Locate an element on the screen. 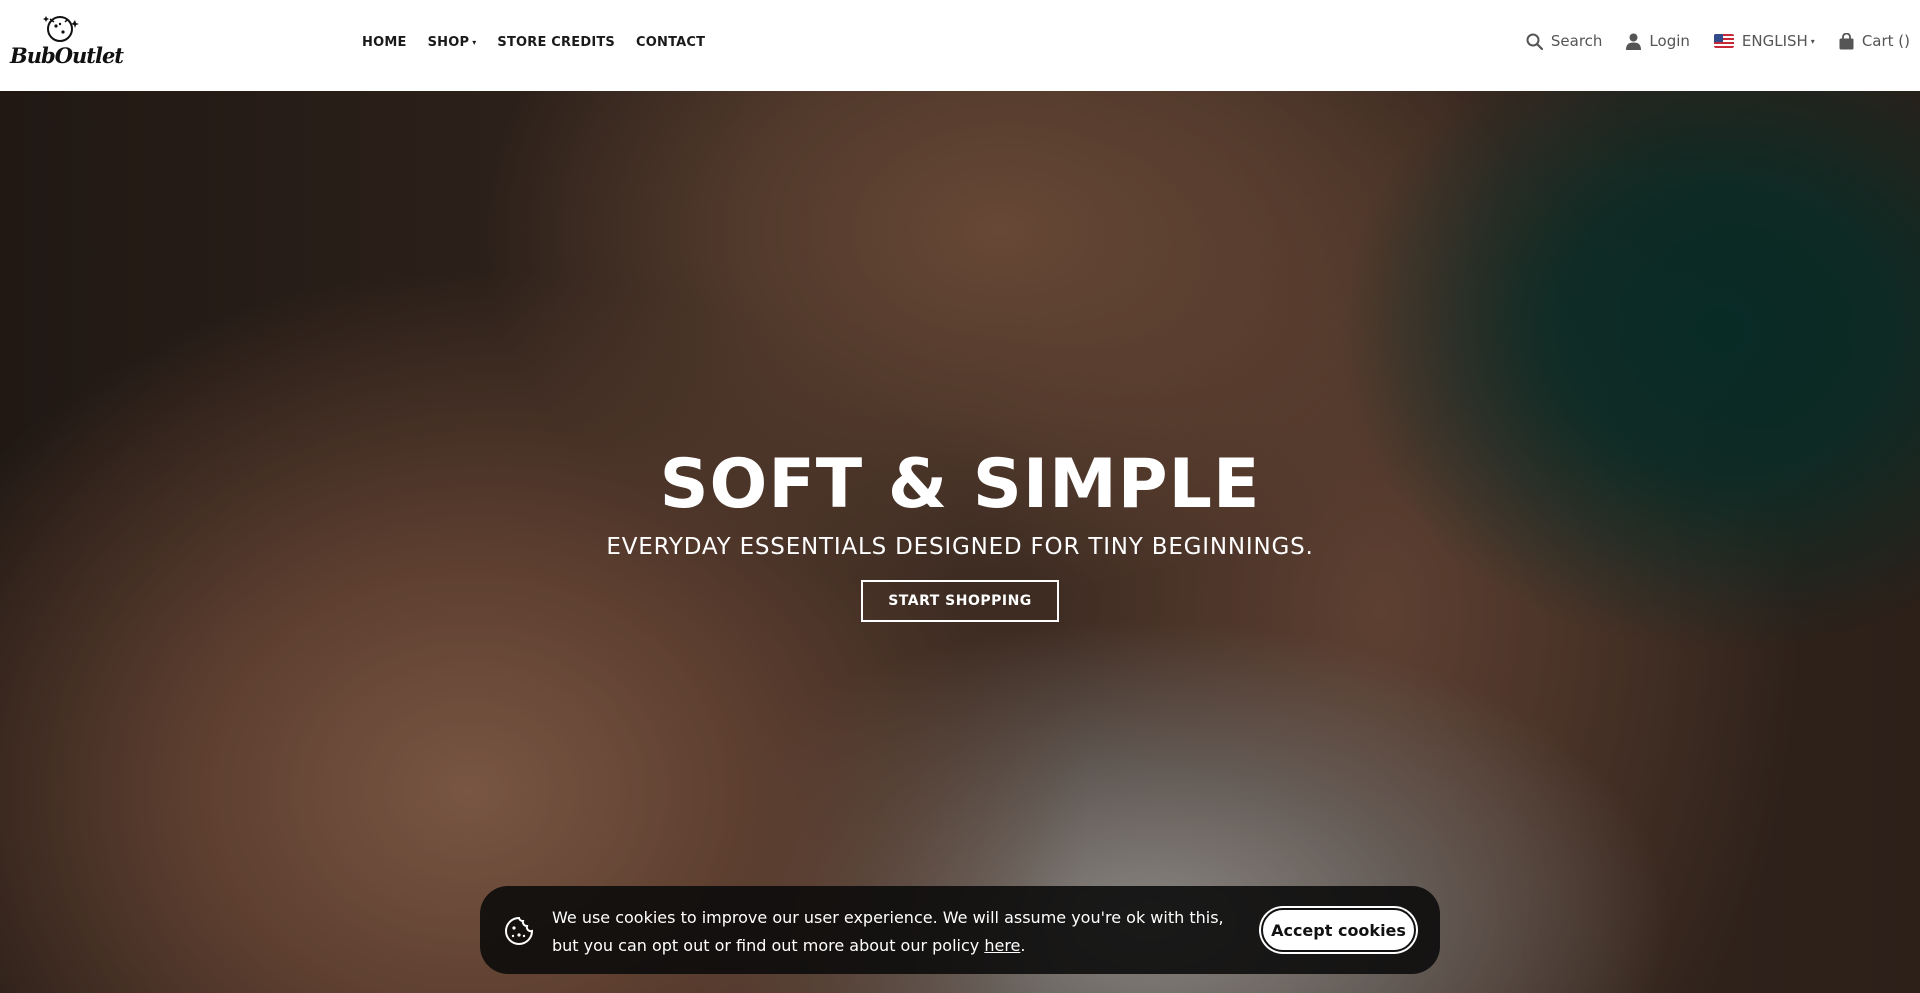  language-selector: ENGLISH ▾ is located at coordinates (1764, 41).